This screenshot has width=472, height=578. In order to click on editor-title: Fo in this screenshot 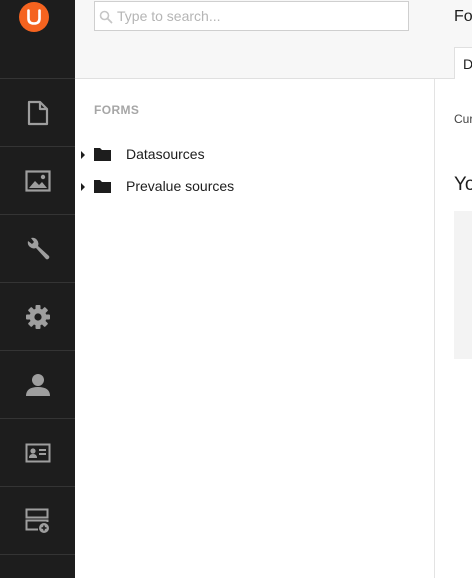, I will do `click(463, 16)`.